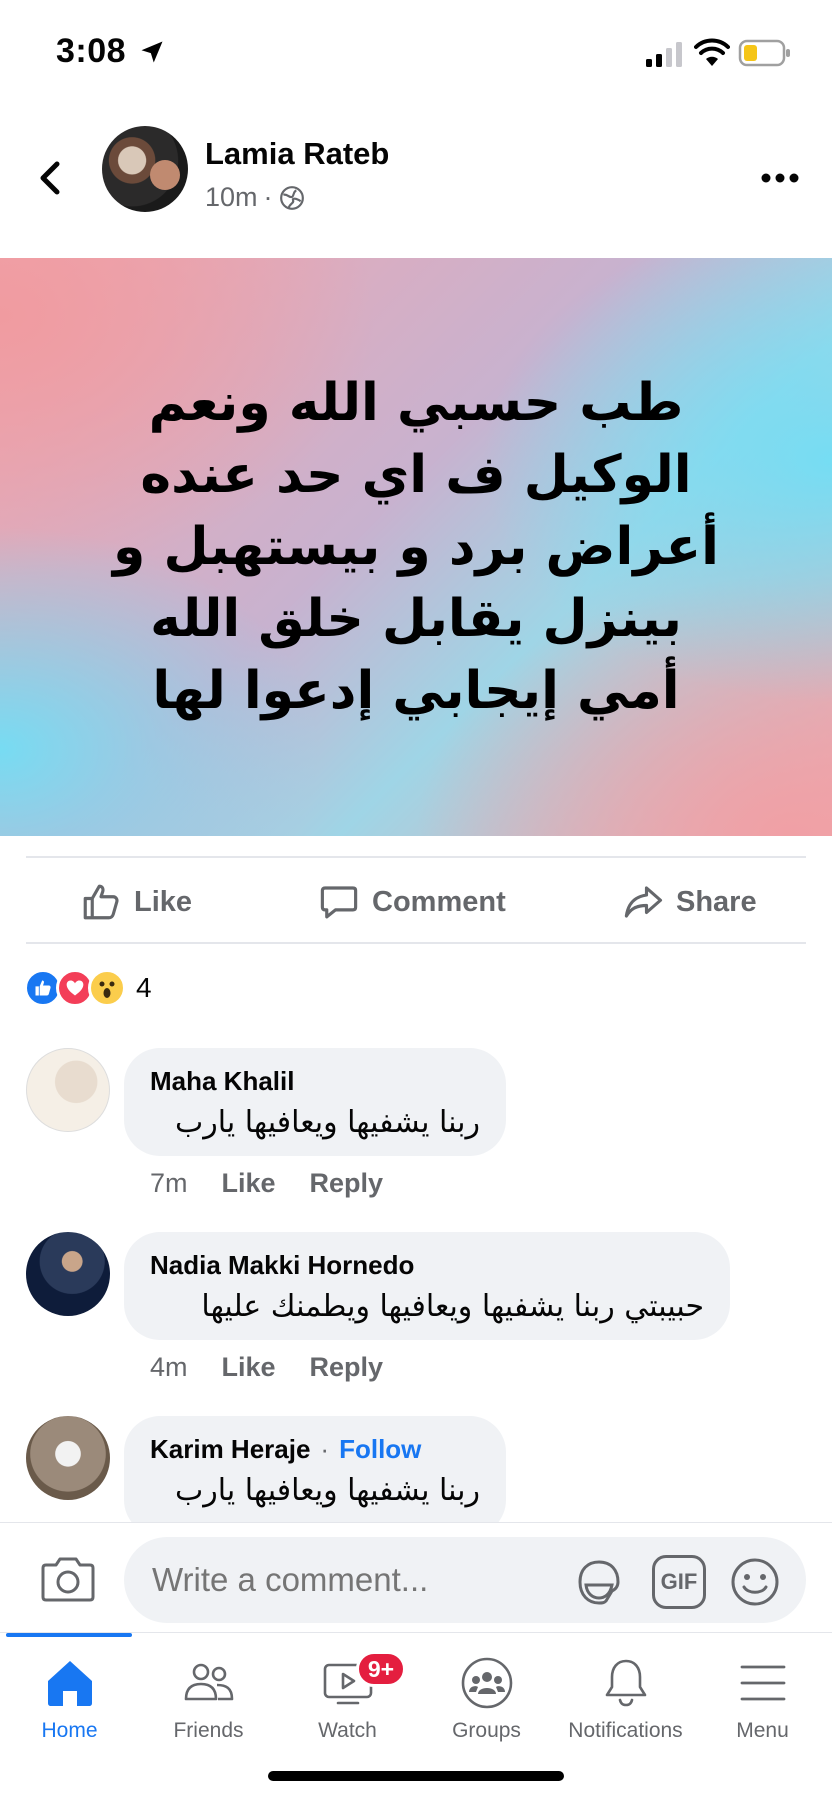 This screenshot has height=1800, width=832. What do you see at coordinates (69, 1683) in the screenshot?
I see `home-icon` at bounding box center [69, 1683].